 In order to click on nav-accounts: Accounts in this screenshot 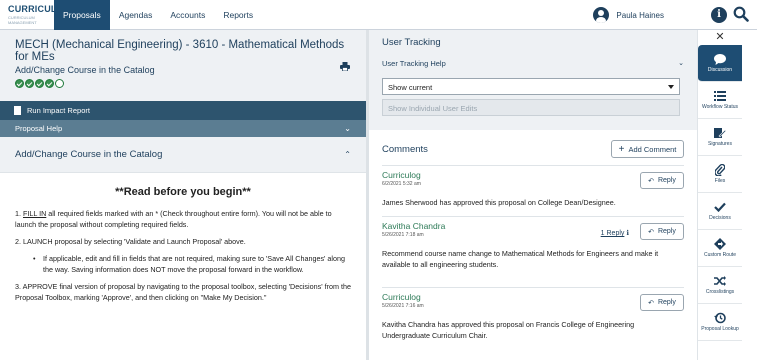, I will do `click(187, 15)`.